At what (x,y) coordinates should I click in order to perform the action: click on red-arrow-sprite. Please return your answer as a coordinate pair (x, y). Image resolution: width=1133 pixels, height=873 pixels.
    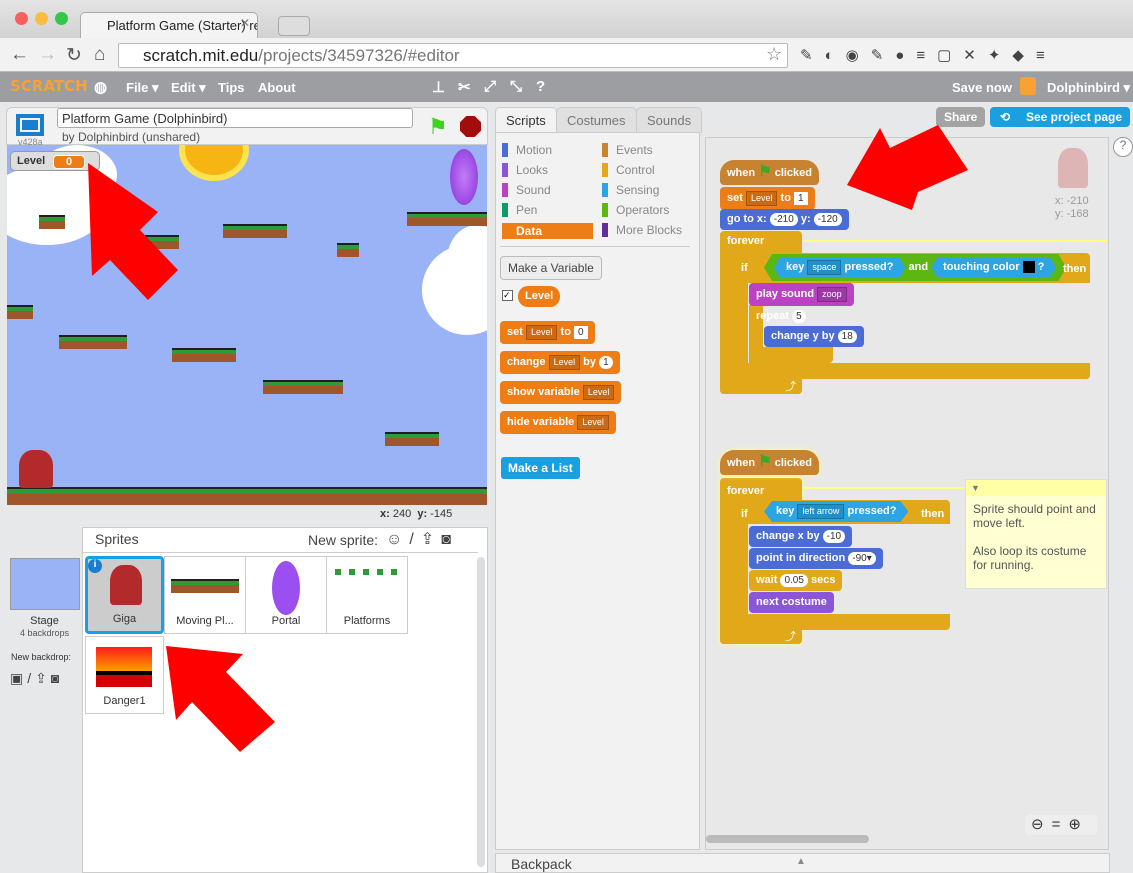
    Looking at the image, I should click on (220, 699).